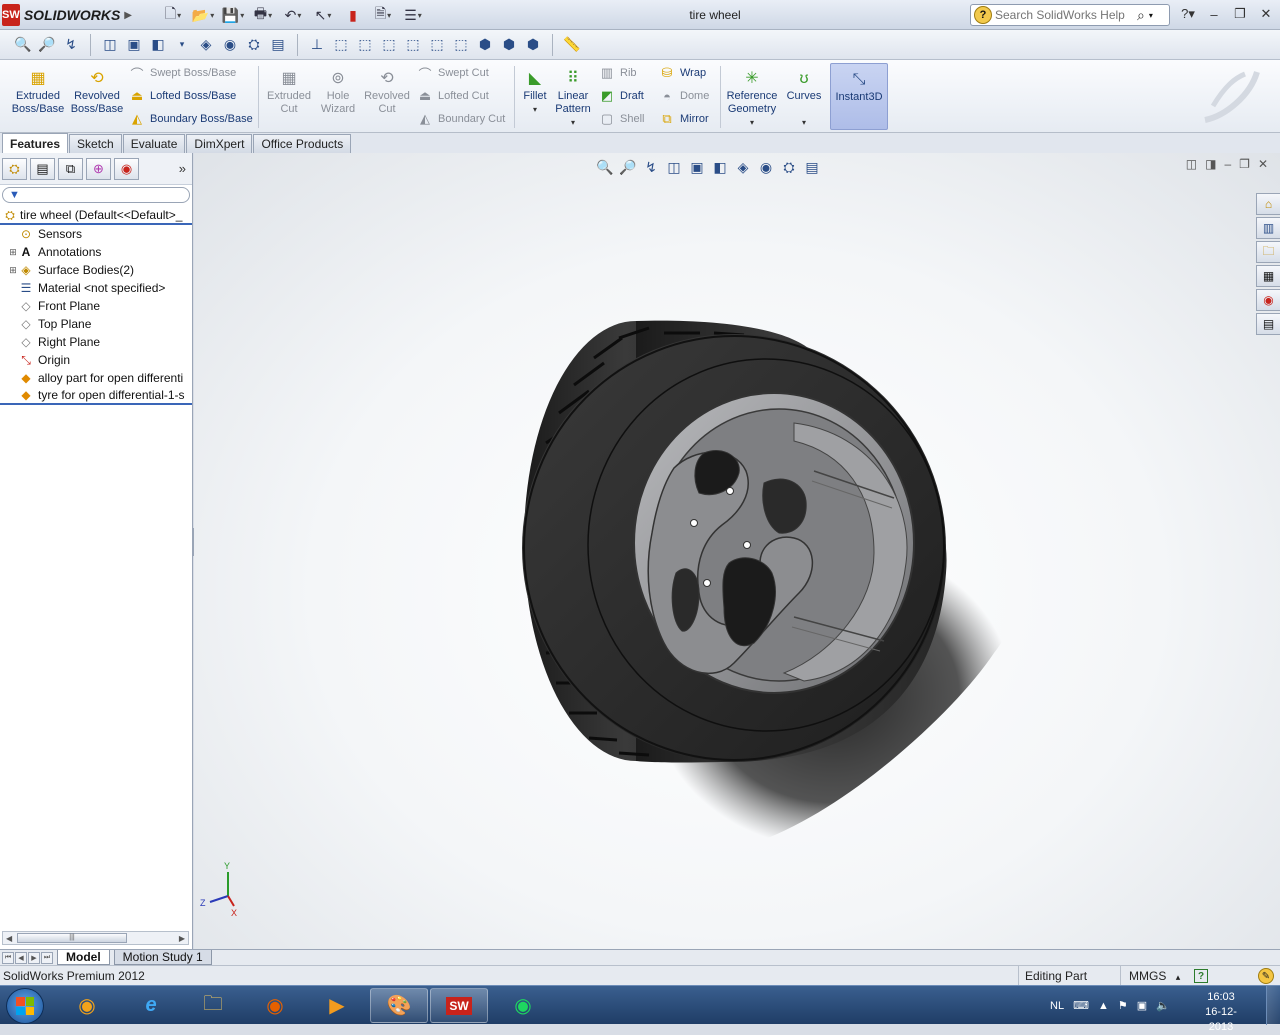  Describe the element at coordinates (8, 957) in the screenshot. I see `first-tab-icon: ⏮` at that location.